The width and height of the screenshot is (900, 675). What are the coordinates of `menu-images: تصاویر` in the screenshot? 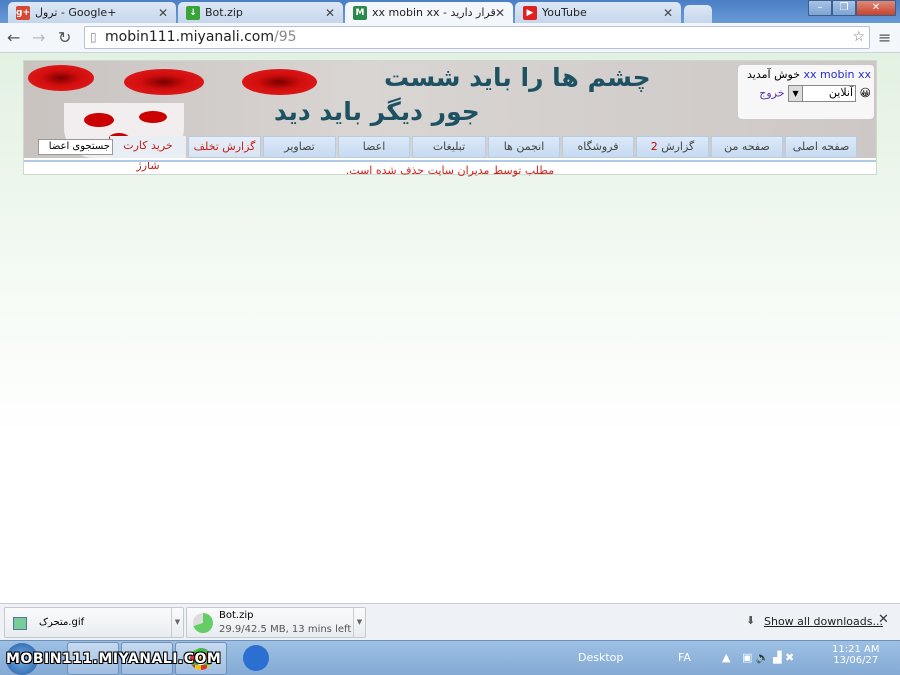 It's located at (299, 147).